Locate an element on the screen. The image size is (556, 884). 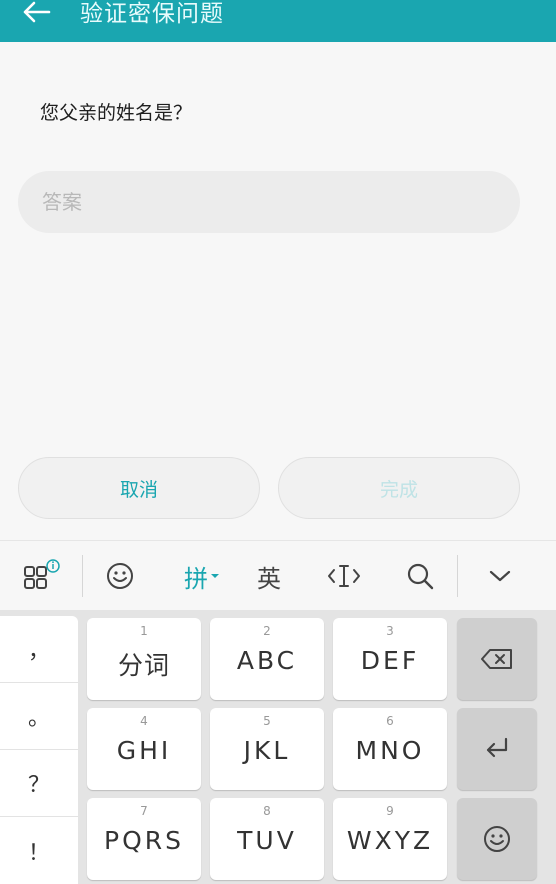
key-label: 分词 is located at coordinates (143, 665).